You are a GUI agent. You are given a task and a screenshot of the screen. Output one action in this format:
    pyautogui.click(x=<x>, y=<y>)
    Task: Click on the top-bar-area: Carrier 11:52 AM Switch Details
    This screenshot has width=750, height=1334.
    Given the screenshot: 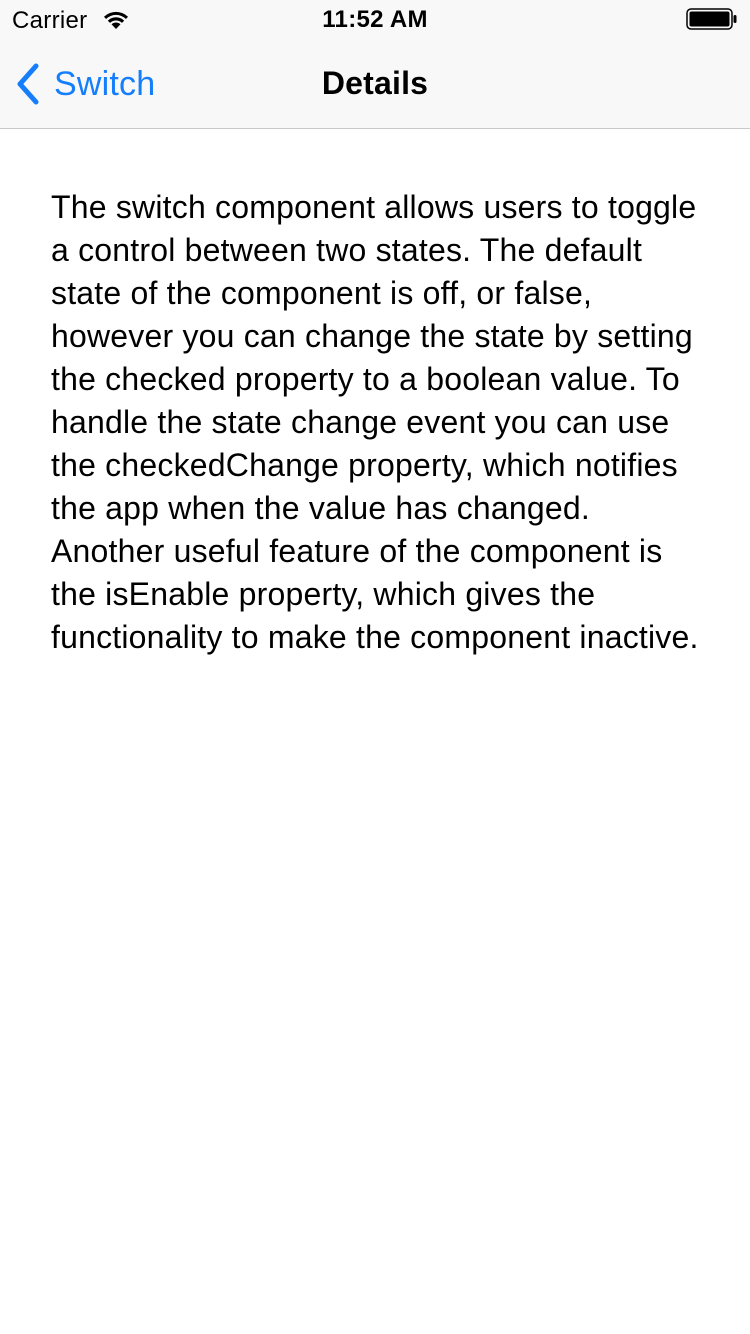 What is the action you would take?
    pyautogui.click(x=375, y=64)
    